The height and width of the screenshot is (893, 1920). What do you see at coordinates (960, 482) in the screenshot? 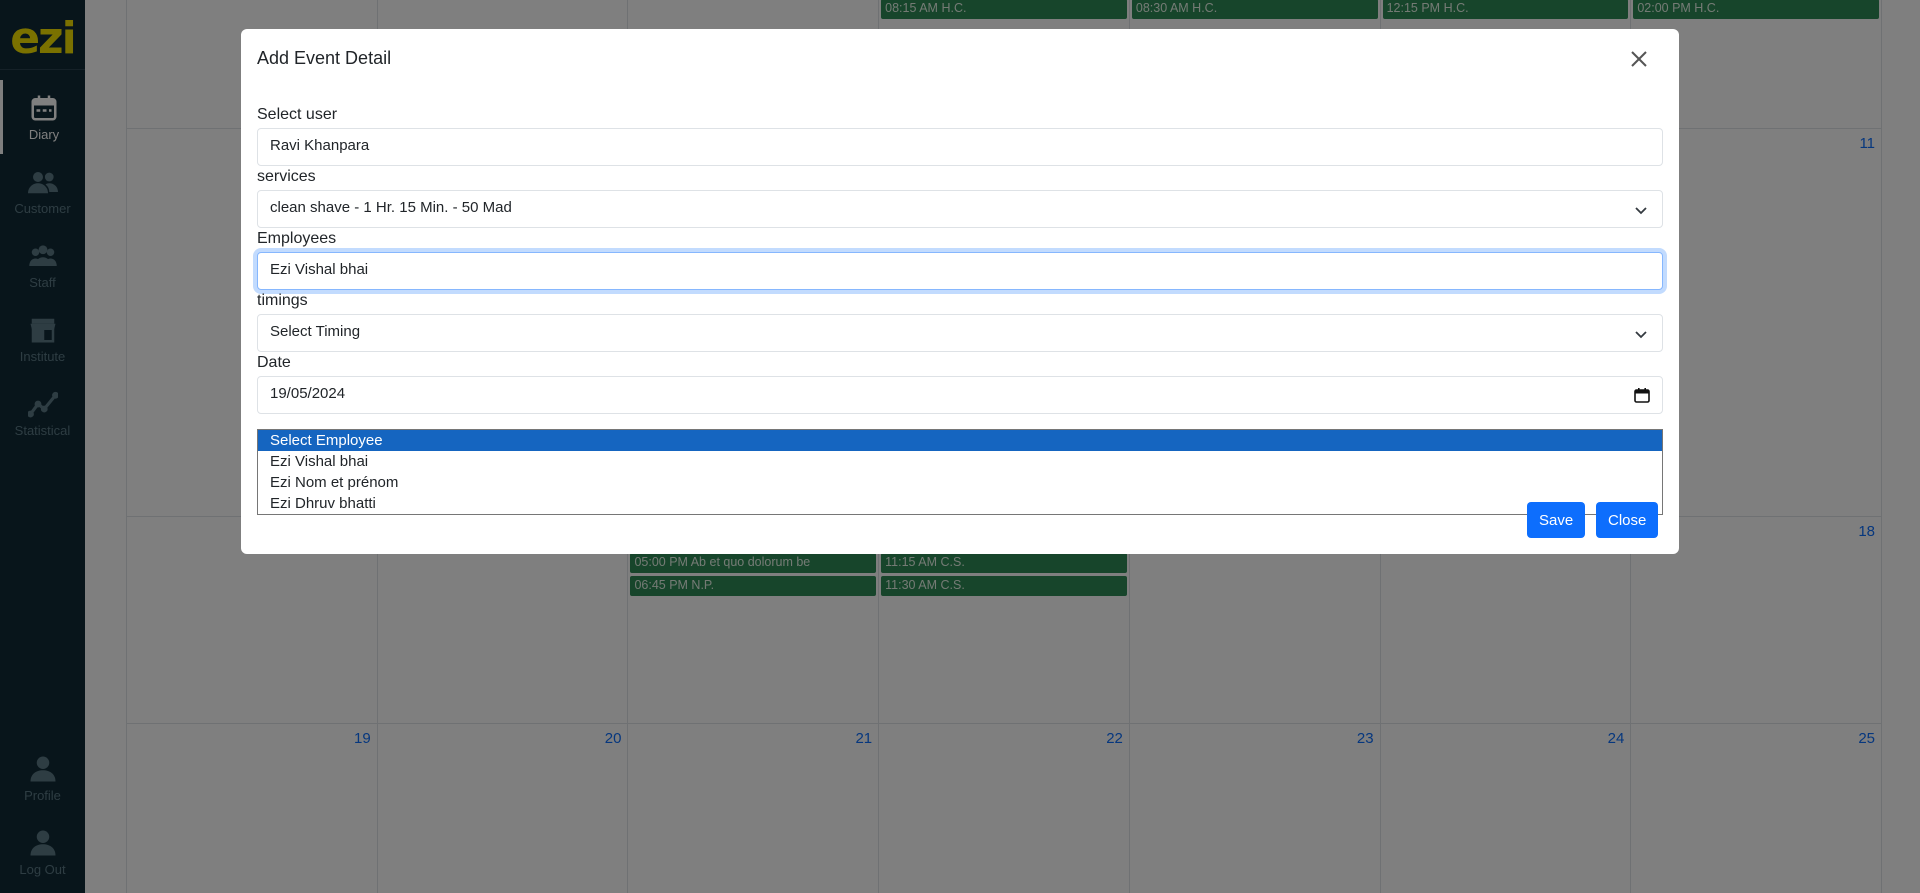
I see `employee-option: Ezi Nom et prénom` at bounding box center [960, 482].